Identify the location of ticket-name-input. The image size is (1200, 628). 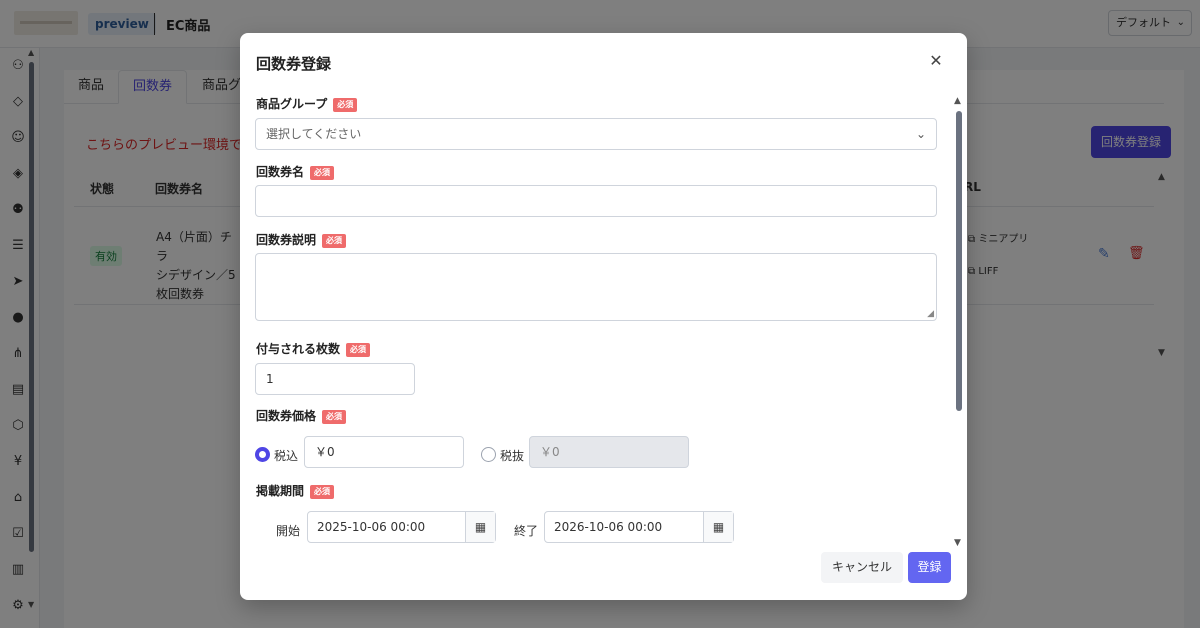
(596, 201).